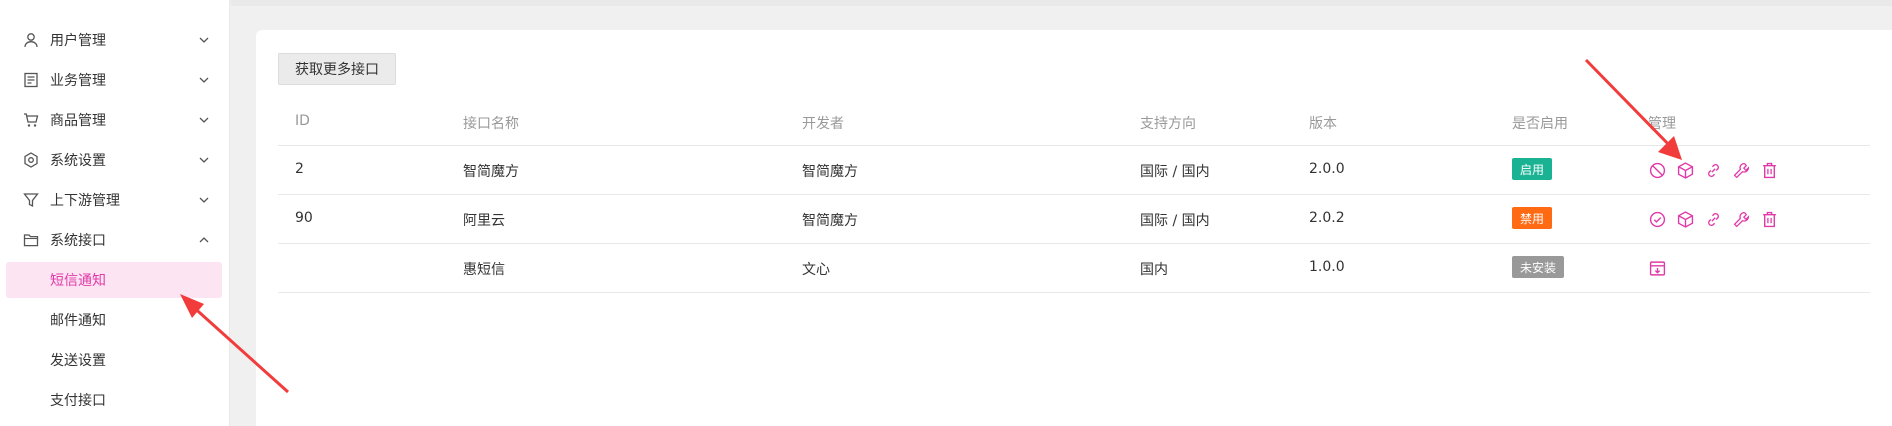 The width and height of the screenshot is (1892, 426). What do you see at coordinates (78, 401) in the screenshot?
I see `sidebar-subitem-label: 支付接口` at bounding box center [78, 401].